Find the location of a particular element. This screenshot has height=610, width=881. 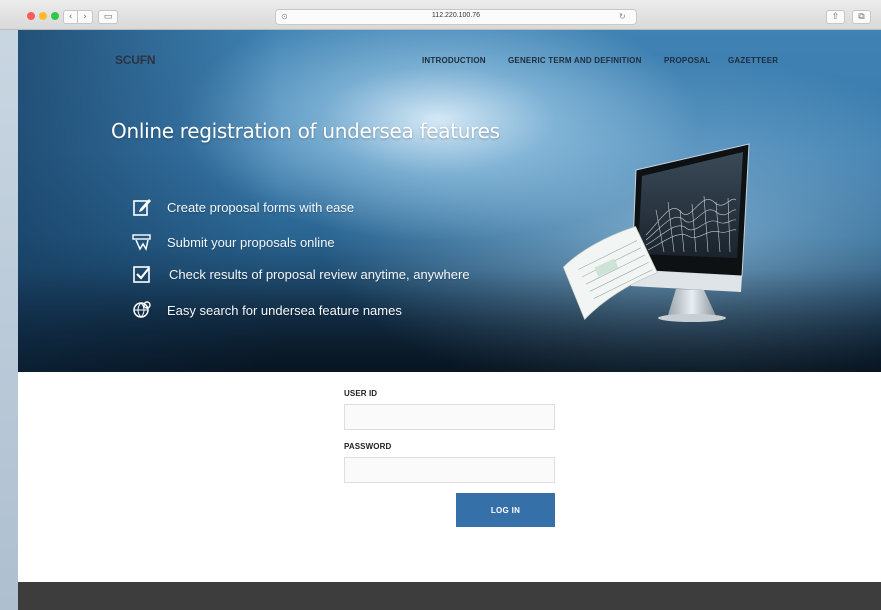

feature-item: Submit your proposals online is located at coordinates (233, 242).